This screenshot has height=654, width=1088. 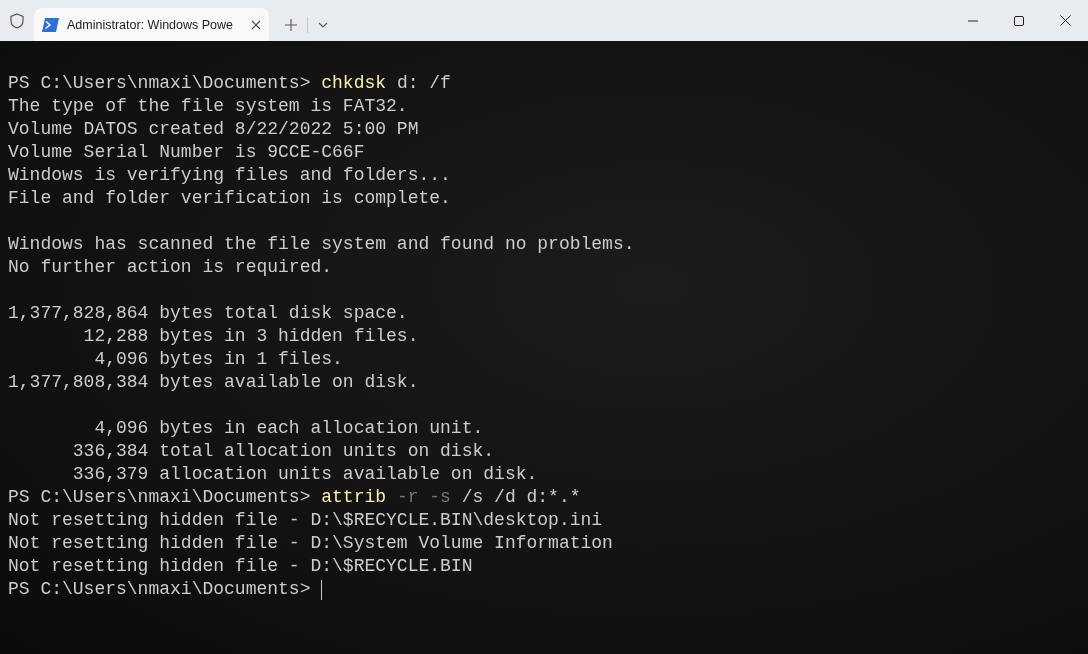 I want to click on command-text: attrib, so click(x=354, y=497).